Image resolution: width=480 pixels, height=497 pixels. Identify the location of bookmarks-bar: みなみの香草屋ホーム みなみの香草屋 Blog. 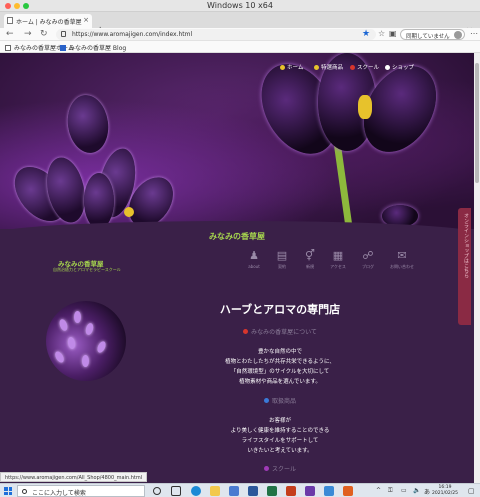
(240, 47).